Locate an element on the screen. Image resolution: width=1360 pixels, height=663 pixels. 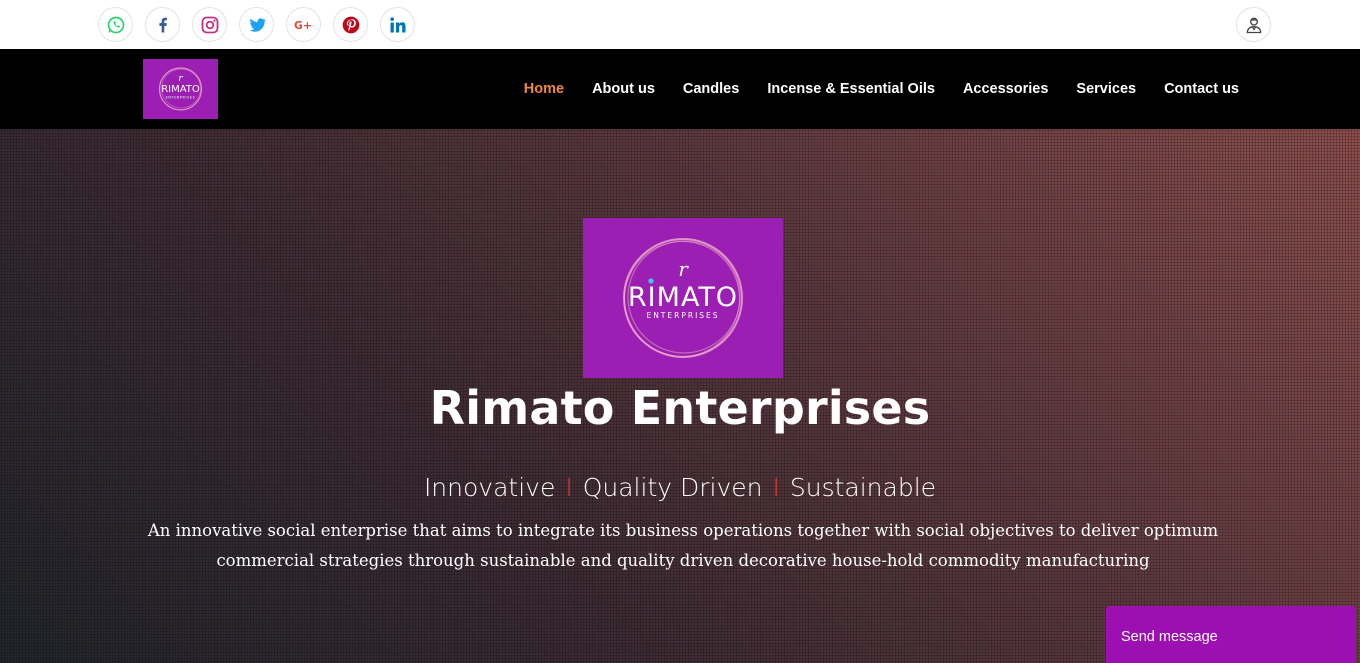
nav-item-incense-essential-oils: Incense & Essential Oils is located at coordinates (851, 89).